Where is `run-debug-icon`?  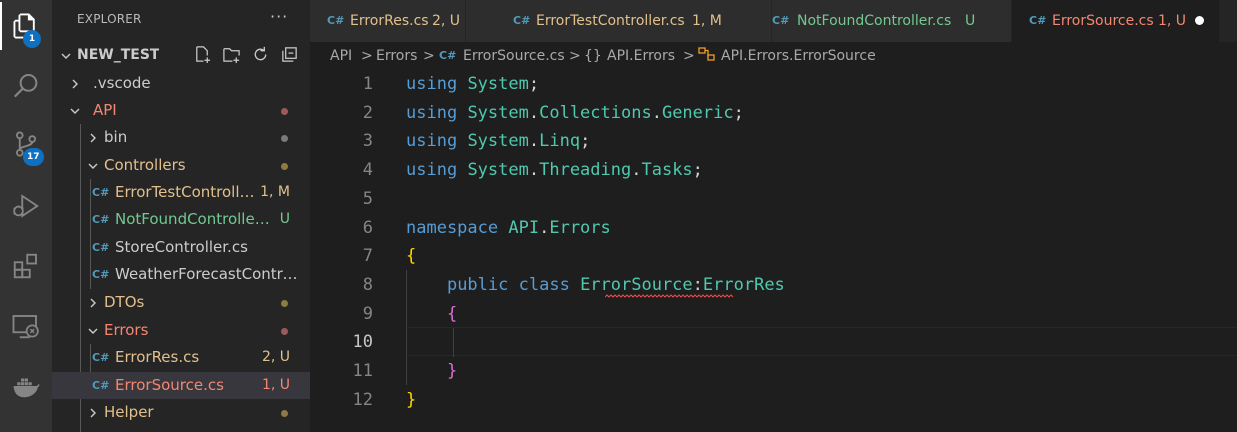
run-debug-icon is located at coordinates (26, 208).